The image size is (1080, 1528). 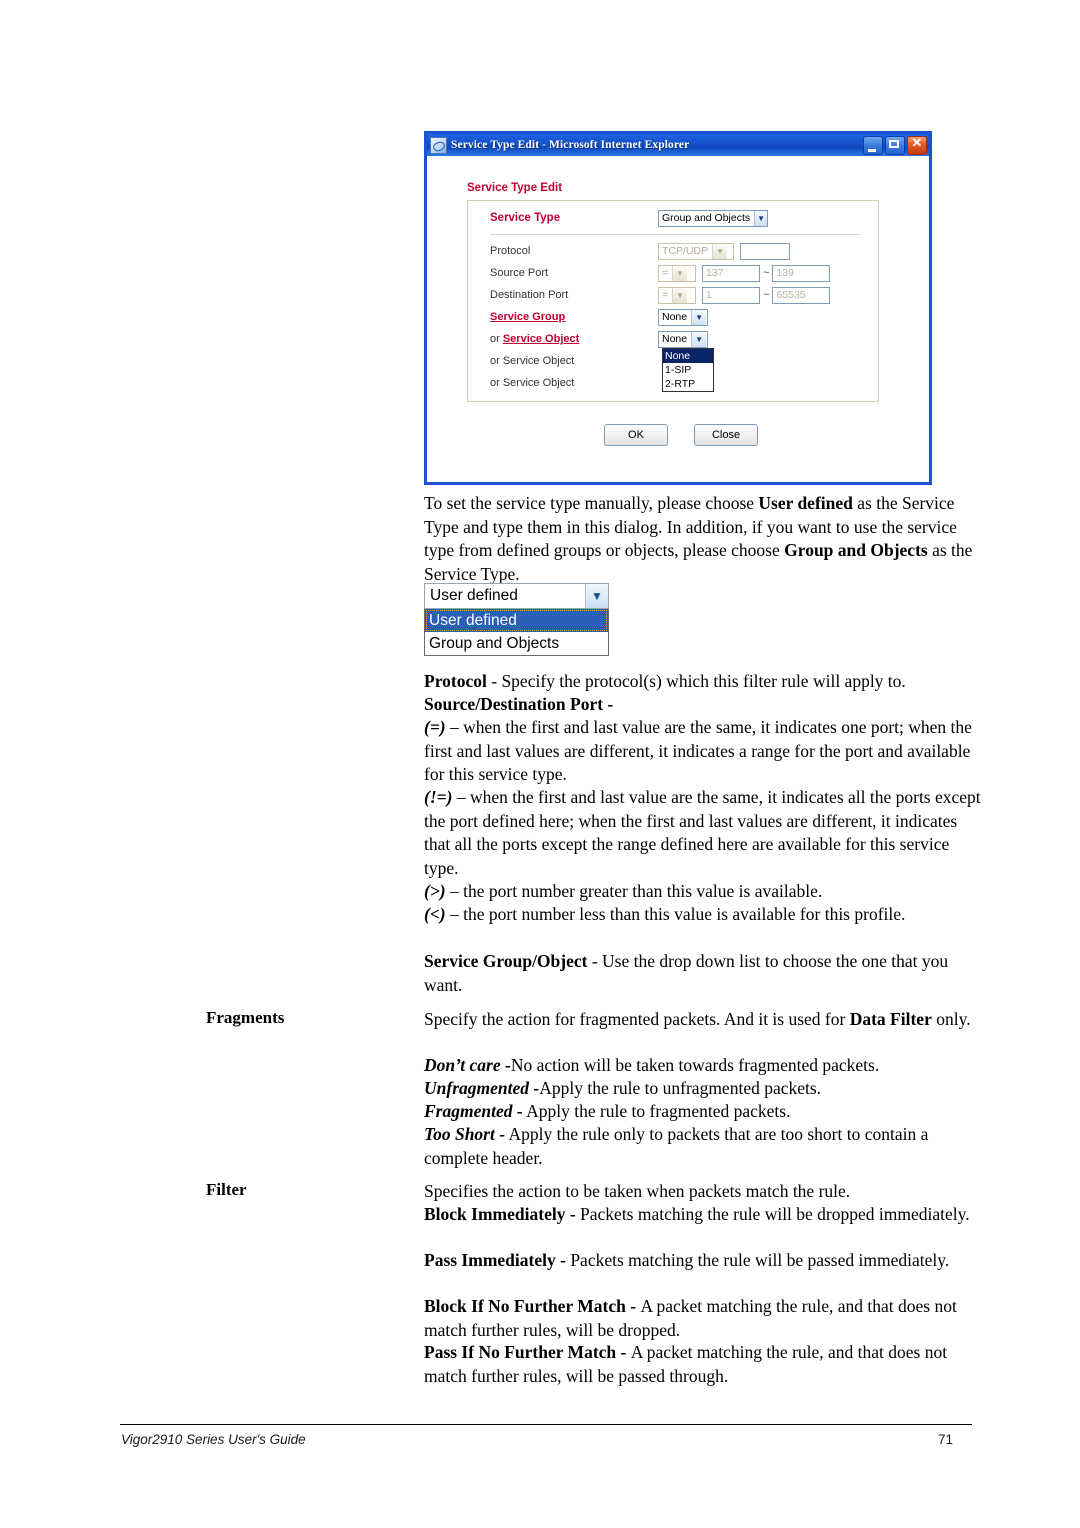 What do you see at coordinates (765, 251) in the screenshot?
I see `protocol-number-input` at bounding box center [765, 251].